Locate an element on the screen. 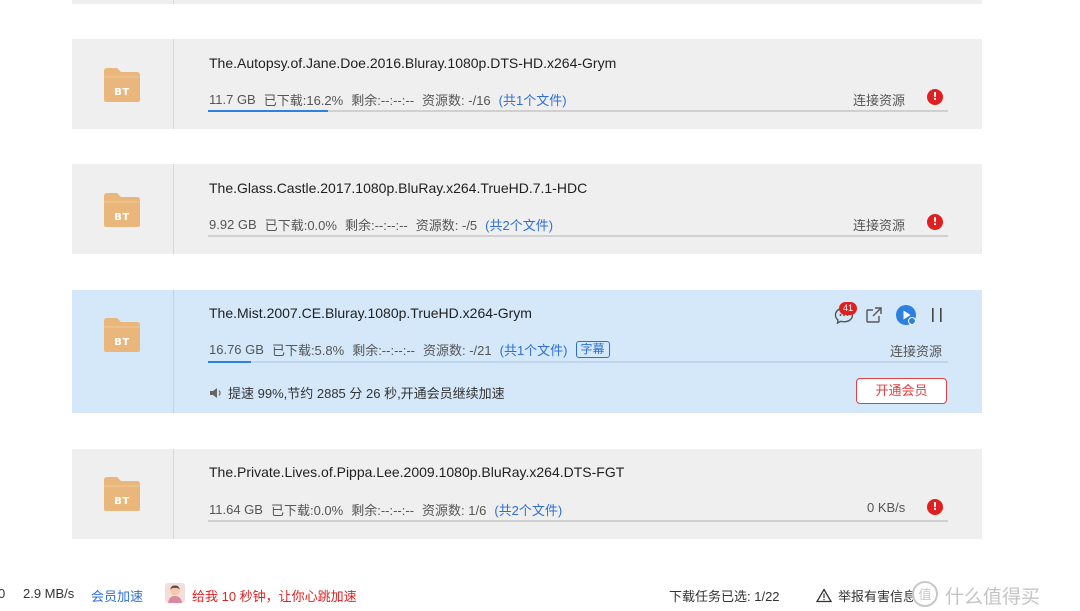  pause-icon is located at coordinates (937, 315).